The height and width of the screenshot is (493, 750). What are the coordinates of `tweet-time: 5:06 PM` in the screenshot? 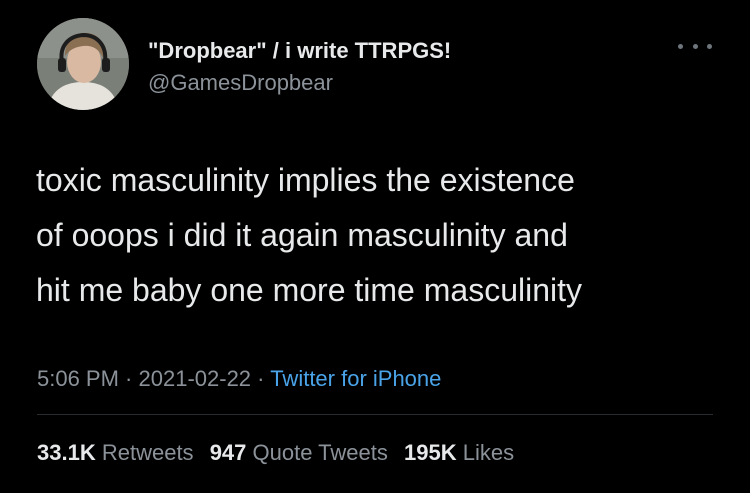 It's located at (78, 378).